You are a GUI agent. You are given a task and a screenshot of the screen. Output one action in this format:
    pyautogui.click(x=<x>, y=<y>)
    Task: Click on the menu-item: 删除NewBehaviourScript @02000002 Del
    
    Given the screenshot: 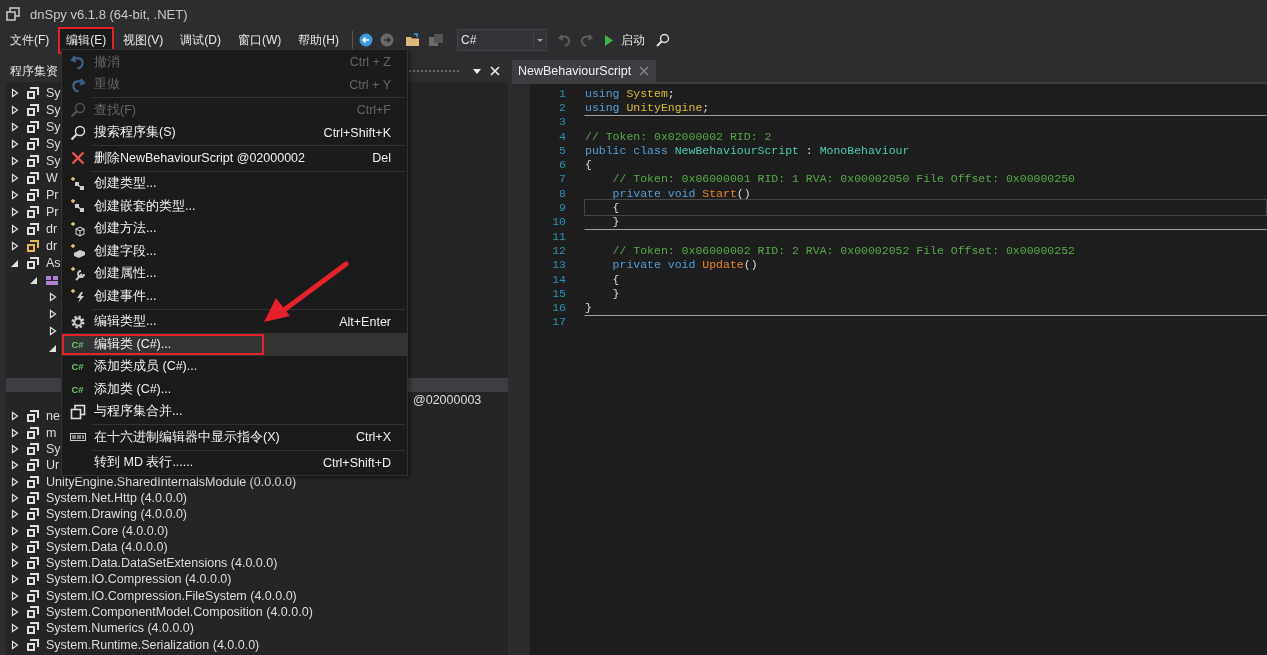 What is the action you would take?
    pyautogui.click(x=234, y=158)
    